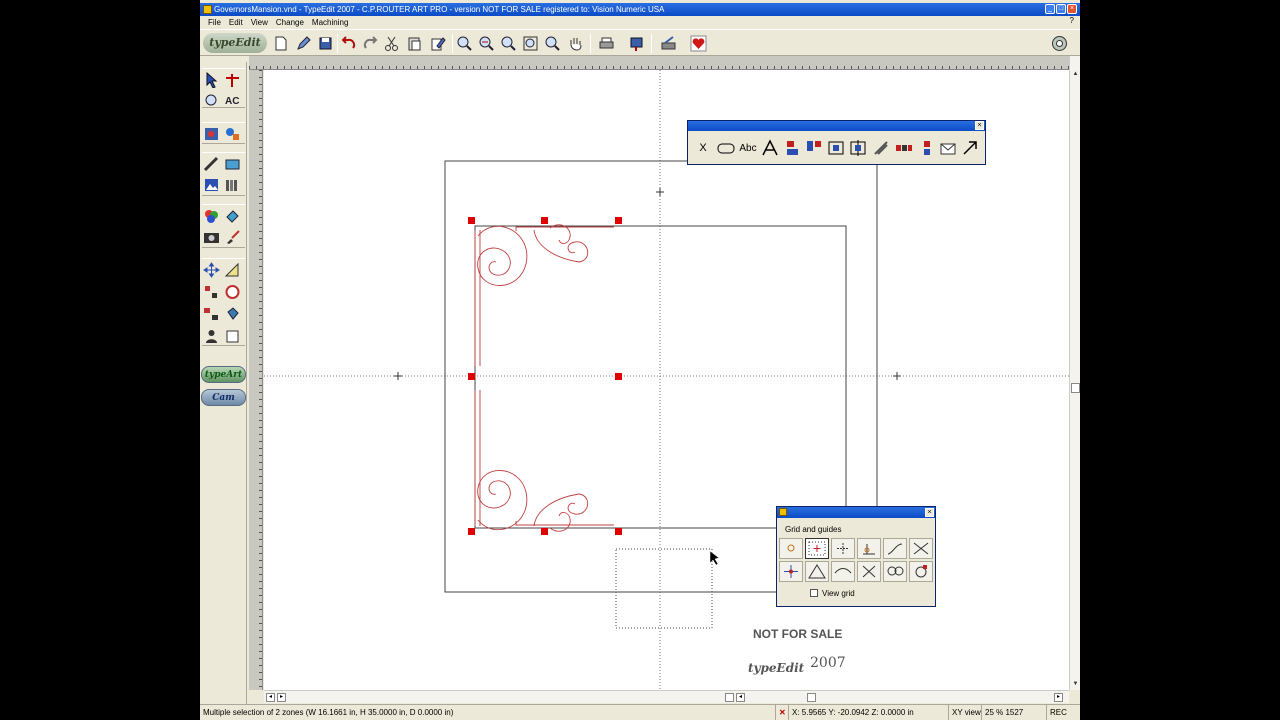  What do you see at coordinates (575, 43) in the screenshot?
I see `pan-hand-icon` at bounding box center [575, 43].